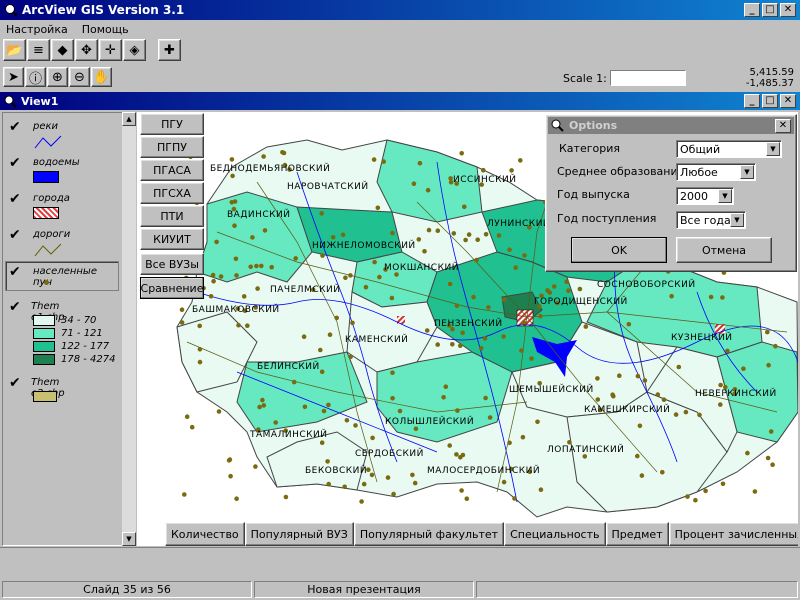 The width and height of the screenshot is (800, 600). What do you see at coordinates (103, 10) in the screenshot?
I see `app-title: ArcView GIS Version 3.1` at bounding box center [103, 10].